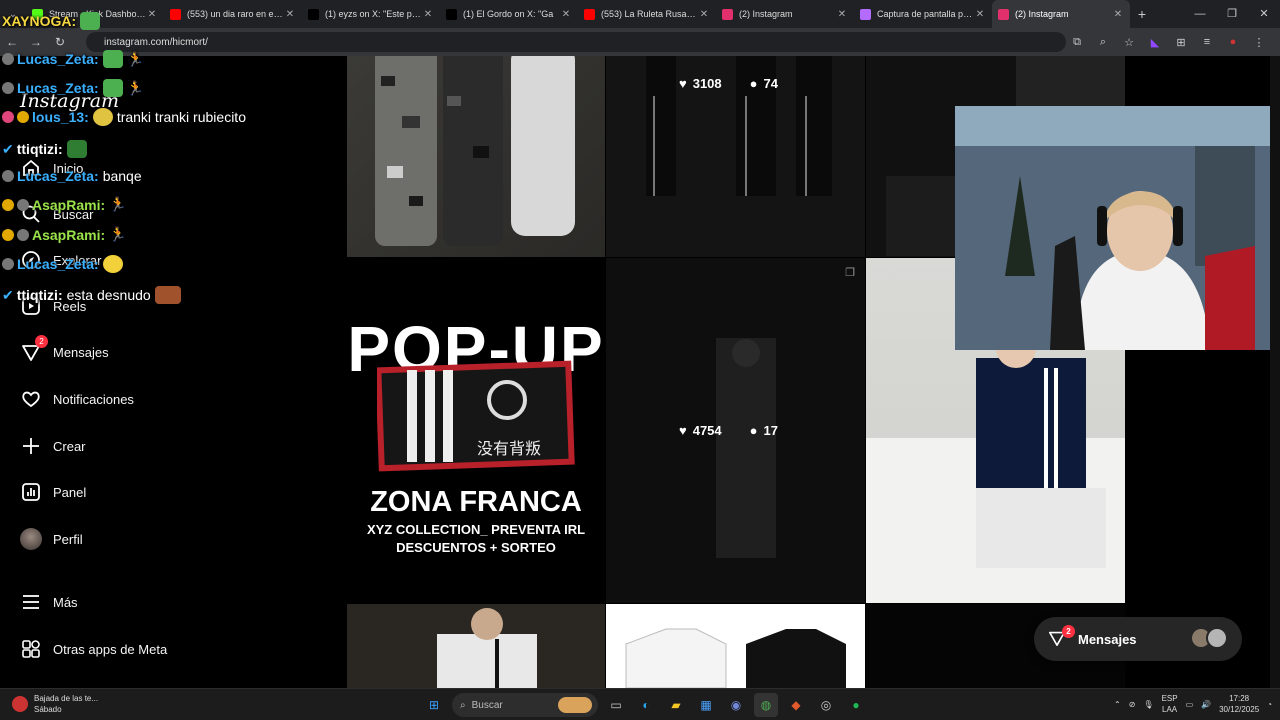 This screenshot has width=1280, height=720. What do you see at coordinates (1077, 42) in the screenshot?
I see `cast-icon: ⧉` at bounding box center [1077, 42].